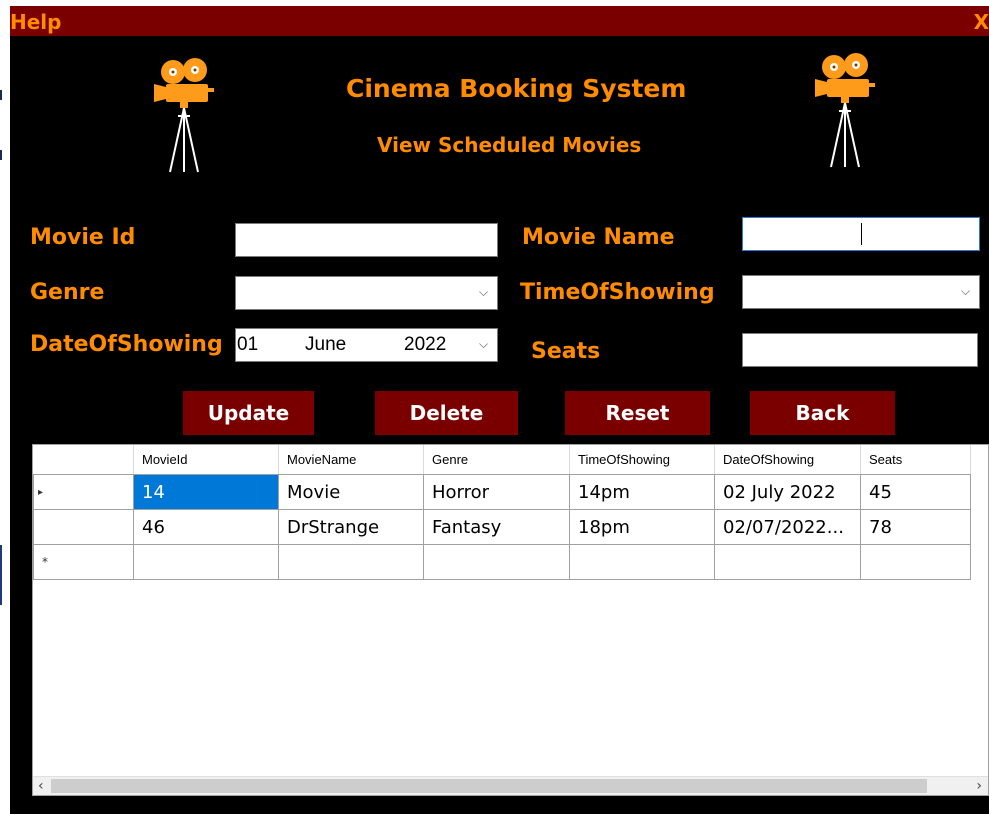 Image resolution: width=989 pixels, height=814 pixels. Describe the element at coordinates (41, 786) in the screenshot. I see `scroll-left-arrow-icon: ‹` at that location.